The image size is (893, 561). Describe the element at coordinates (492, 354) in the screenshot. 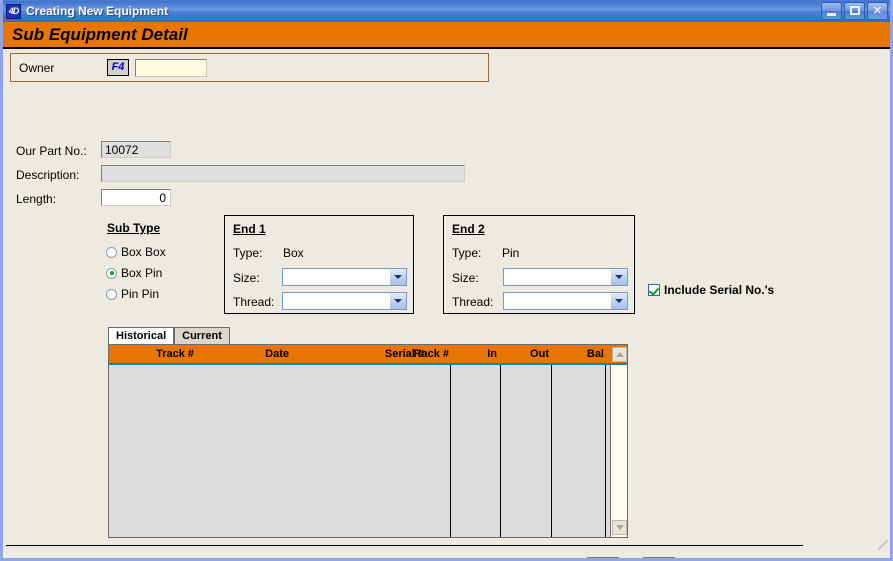

I see `column-header-in: In` at that location.